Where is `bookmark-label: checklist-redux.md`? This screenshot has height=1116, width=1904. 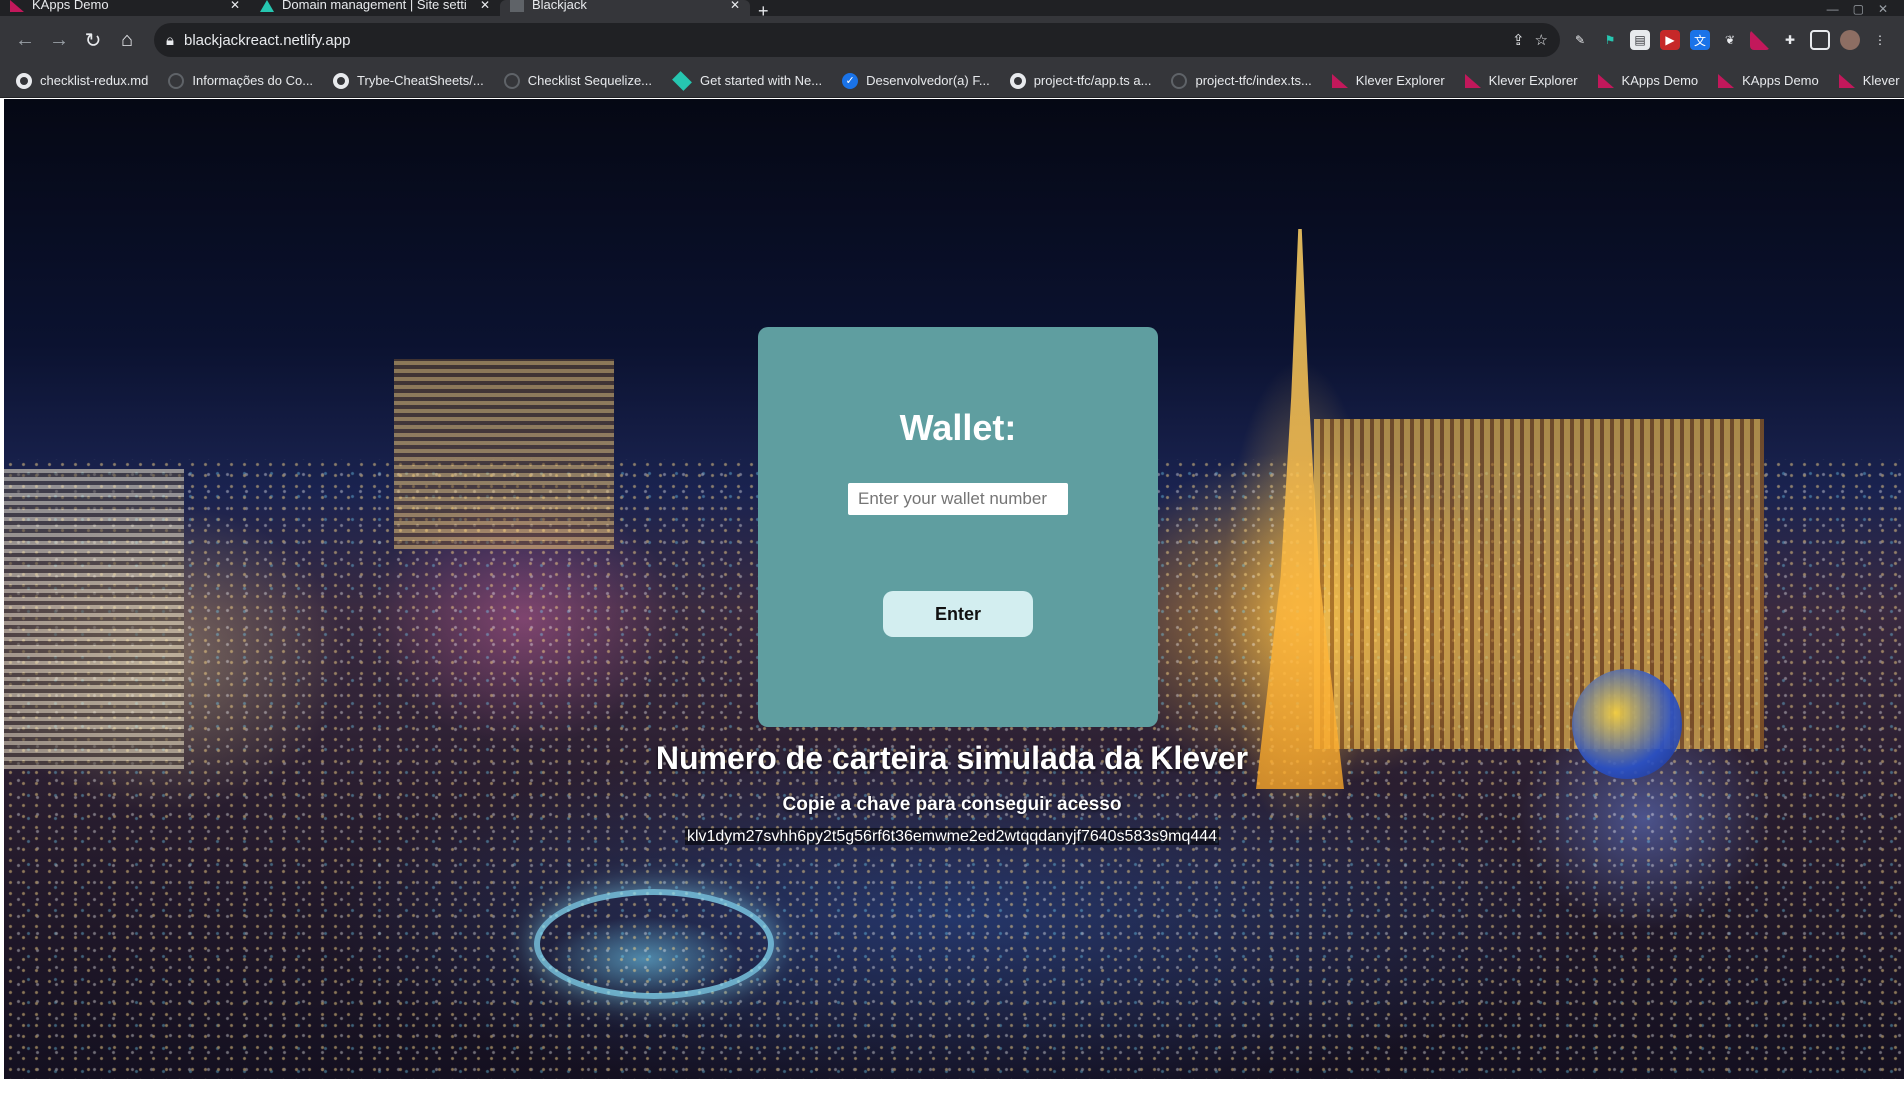 bookmark-label: checklist-redux.md is located at coordinates (94, 80).